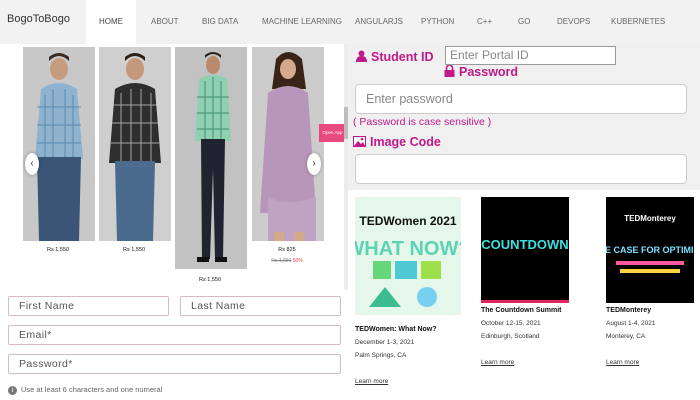  What do you see at coordinates (287, 250) in the screenshot?
I see `product-price: Rs 825` at bounding box center [287, 250].